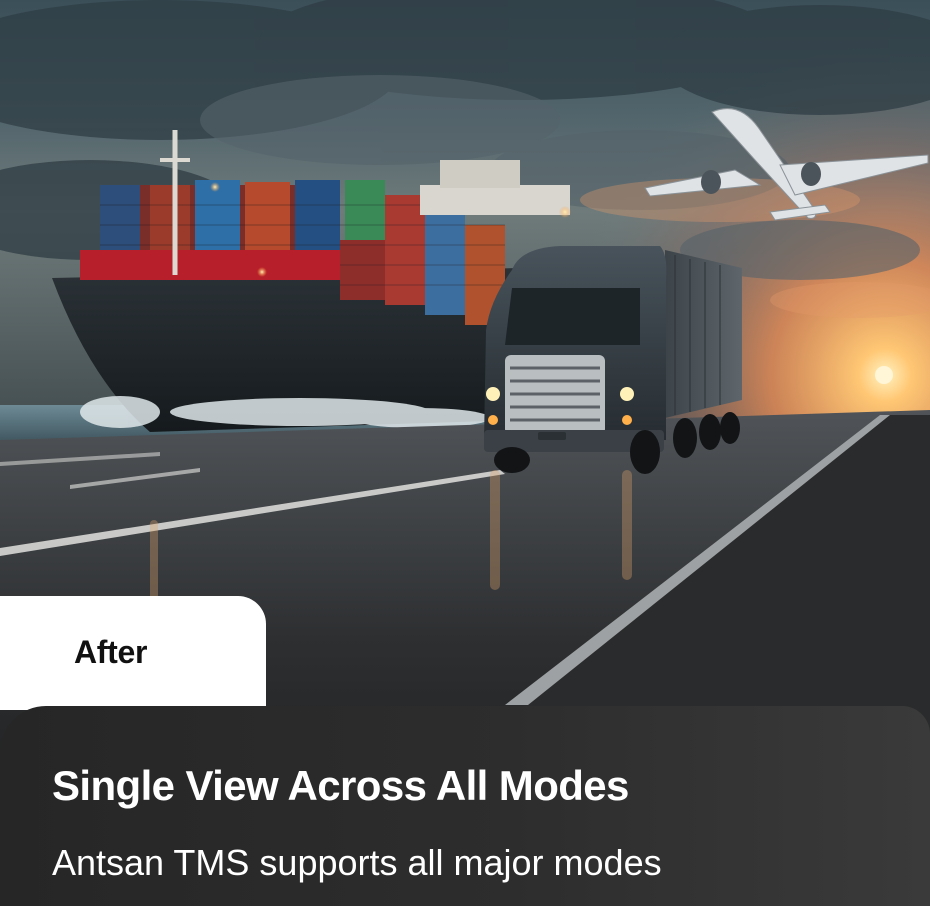  Describe the element at coordinates (111, 652) in the screenshot. I see `after-label: After` at that location.